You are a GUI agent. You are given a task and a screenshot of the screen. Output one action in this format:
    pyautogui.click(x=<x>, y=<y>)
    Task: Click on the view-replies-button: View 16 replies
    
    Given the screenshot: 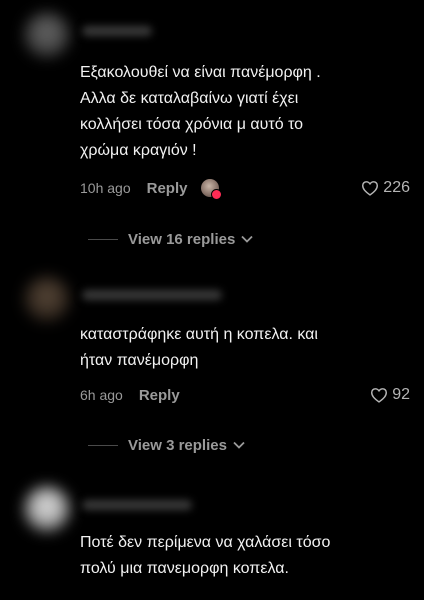 What is the action you would take?
    pyautogui.click(x=170, y=239)
    